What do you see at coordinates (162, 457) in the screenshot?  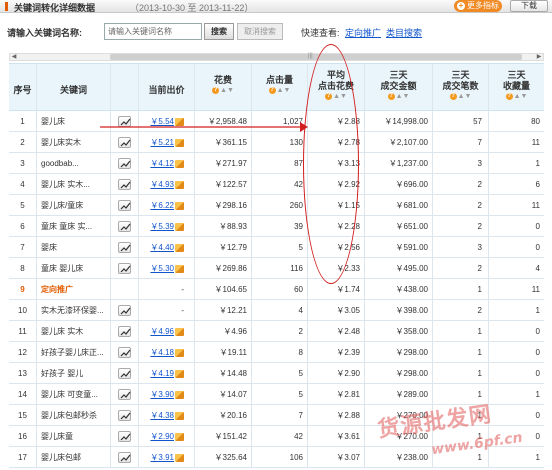 I see `bid-value: ￥3.91` at bounding box center [162, 457].